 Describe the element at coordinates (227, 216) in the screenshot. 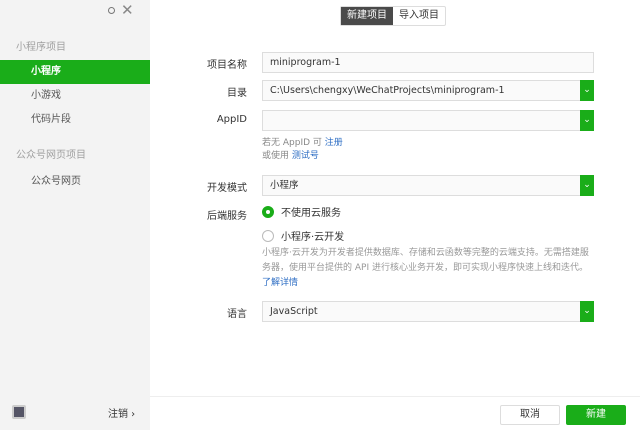

I see `backend-label: 后端服务` at that location.